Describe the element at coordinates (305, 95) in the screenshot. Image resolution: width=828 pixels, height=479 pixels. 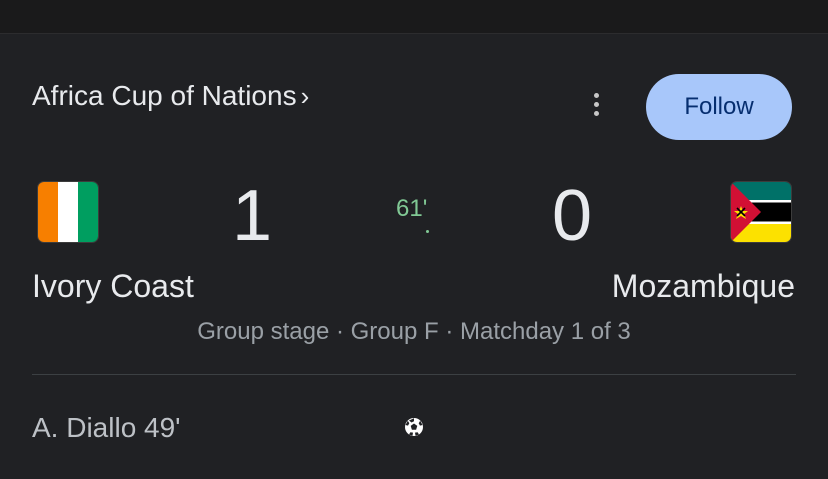
I see `chevron-right-icon: ›` at that location.